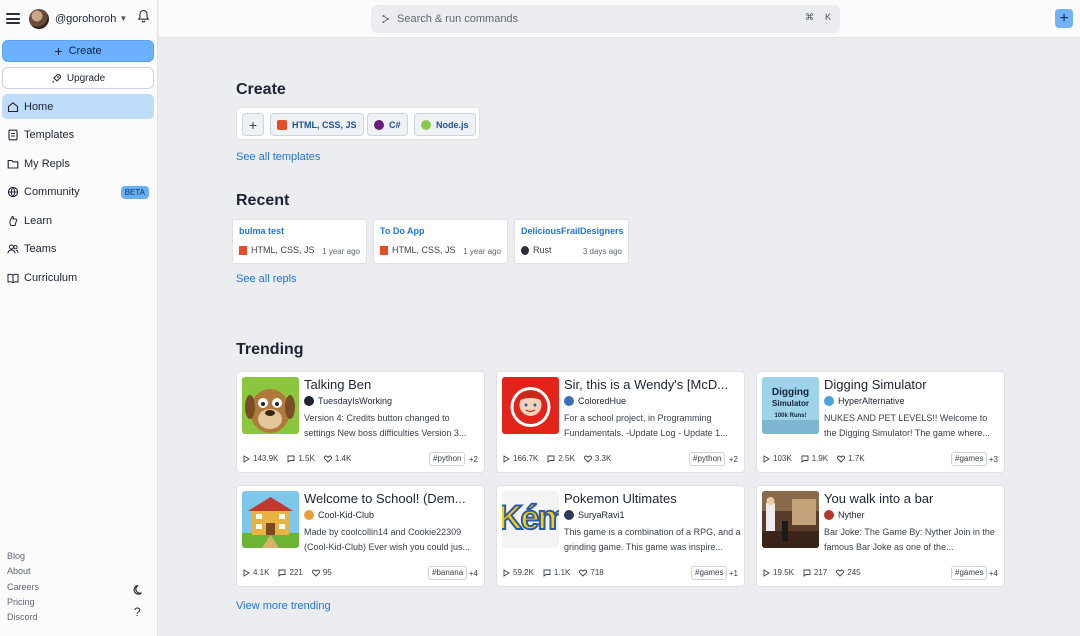 The height and width of the screenshot is (636, 1080). Describe the element at coordinates (856, 458) in the screenshot. I see `likes-count: 1.7K` at that location.